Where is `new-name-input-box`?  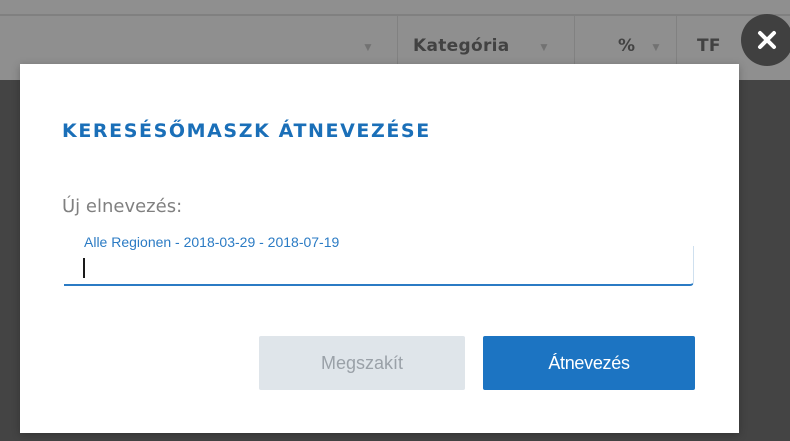
new-name-input-box is located at coordinates (379, 266).